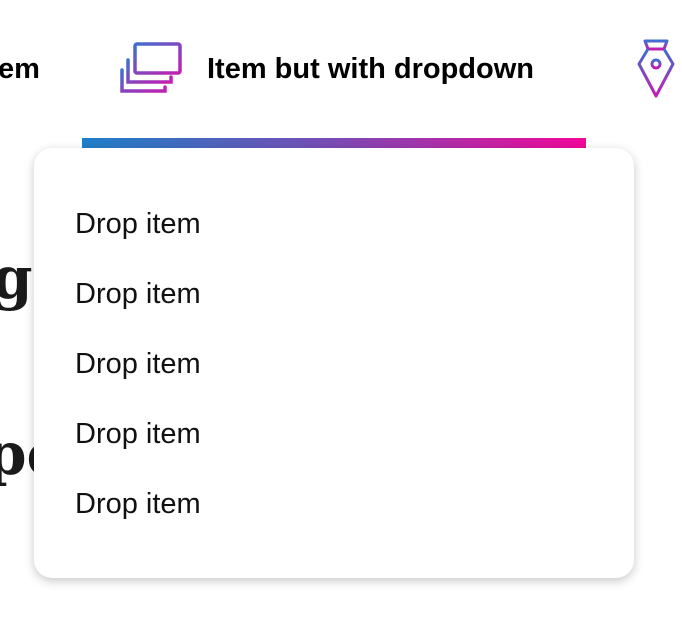  What do you see at coordinates (151, 67) in the screenshot?
I see `stacked-windows-icon` at bounding box center [151, 67].